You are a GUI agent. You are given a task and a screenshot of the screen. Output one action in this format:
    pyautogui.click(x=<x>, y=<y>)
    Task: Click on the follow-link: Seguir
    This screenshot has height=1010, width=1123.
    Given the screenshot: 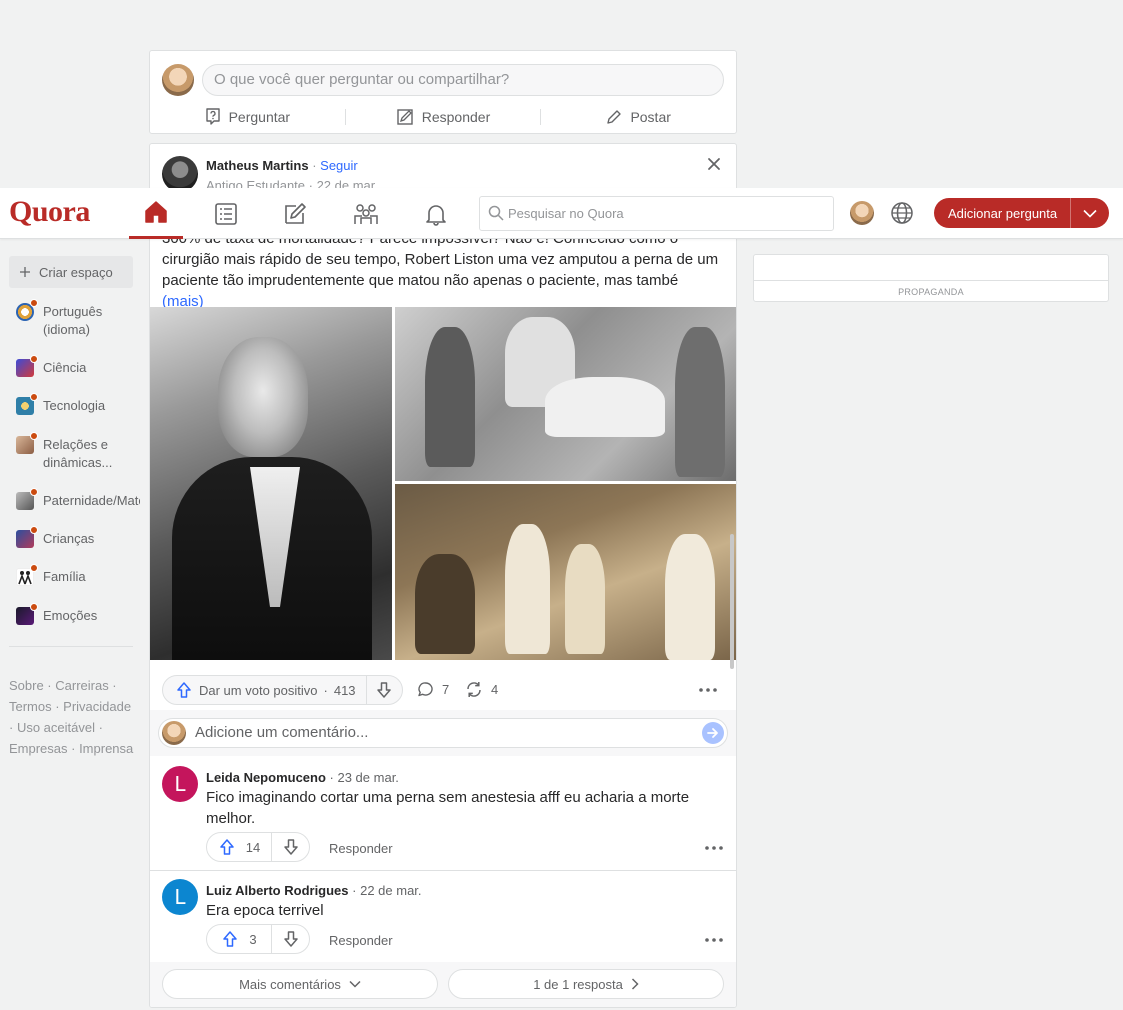 What is the action you would take?
    pyautogui.click(x=339, y=165)
    